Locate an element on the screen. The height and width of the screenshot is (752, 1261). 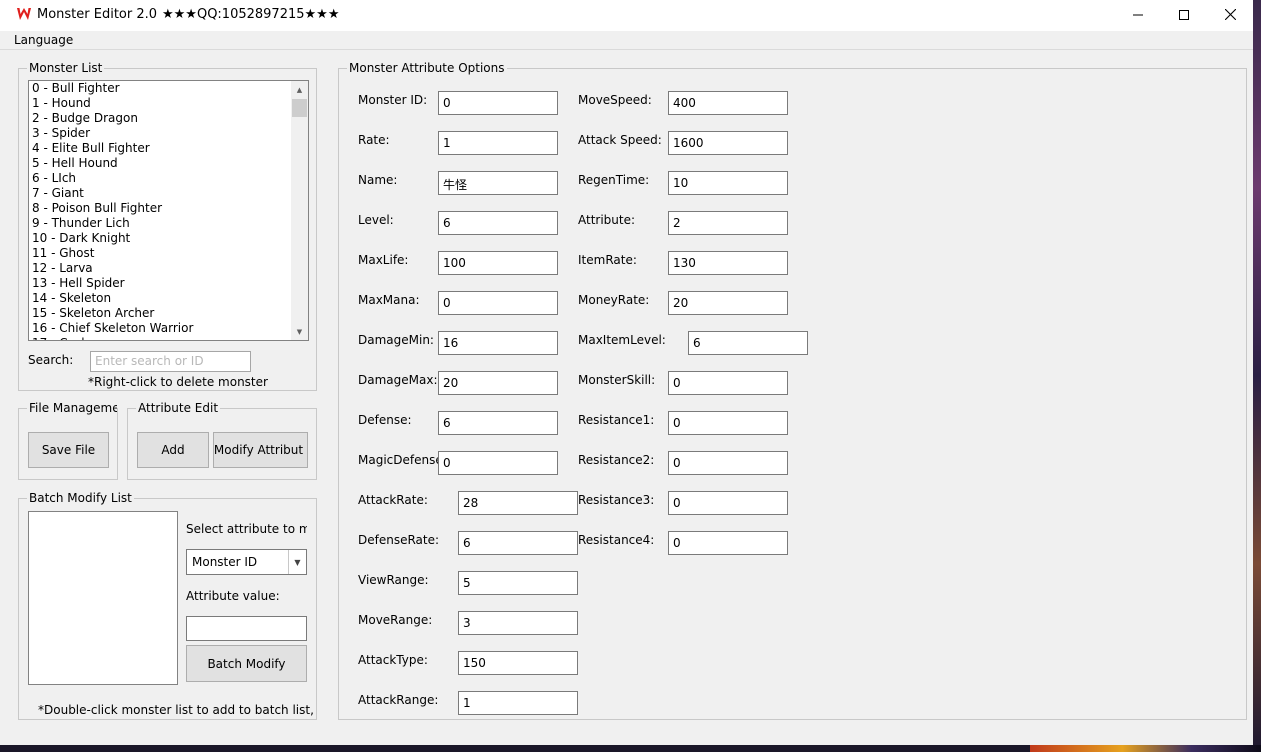
scroll-up-icon: ▲ is located at coordinates (299, 89).